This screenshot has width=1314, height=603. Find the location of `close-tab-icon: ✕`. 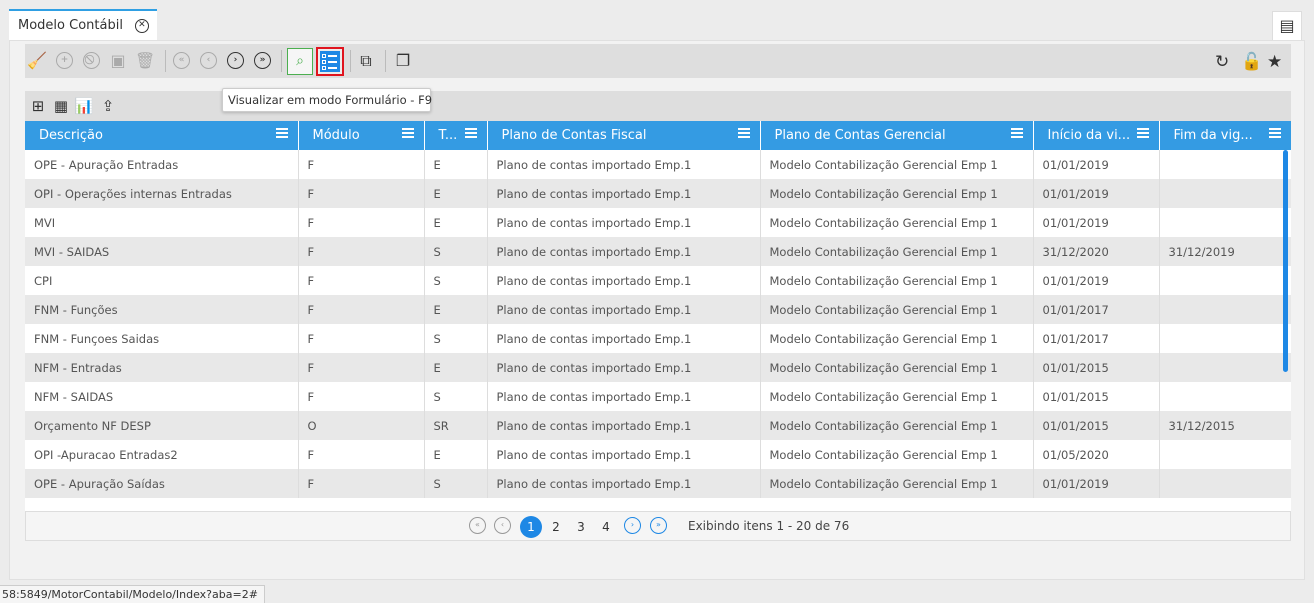

close-tab-icon: ✕ is located at coordinates (141, 26).